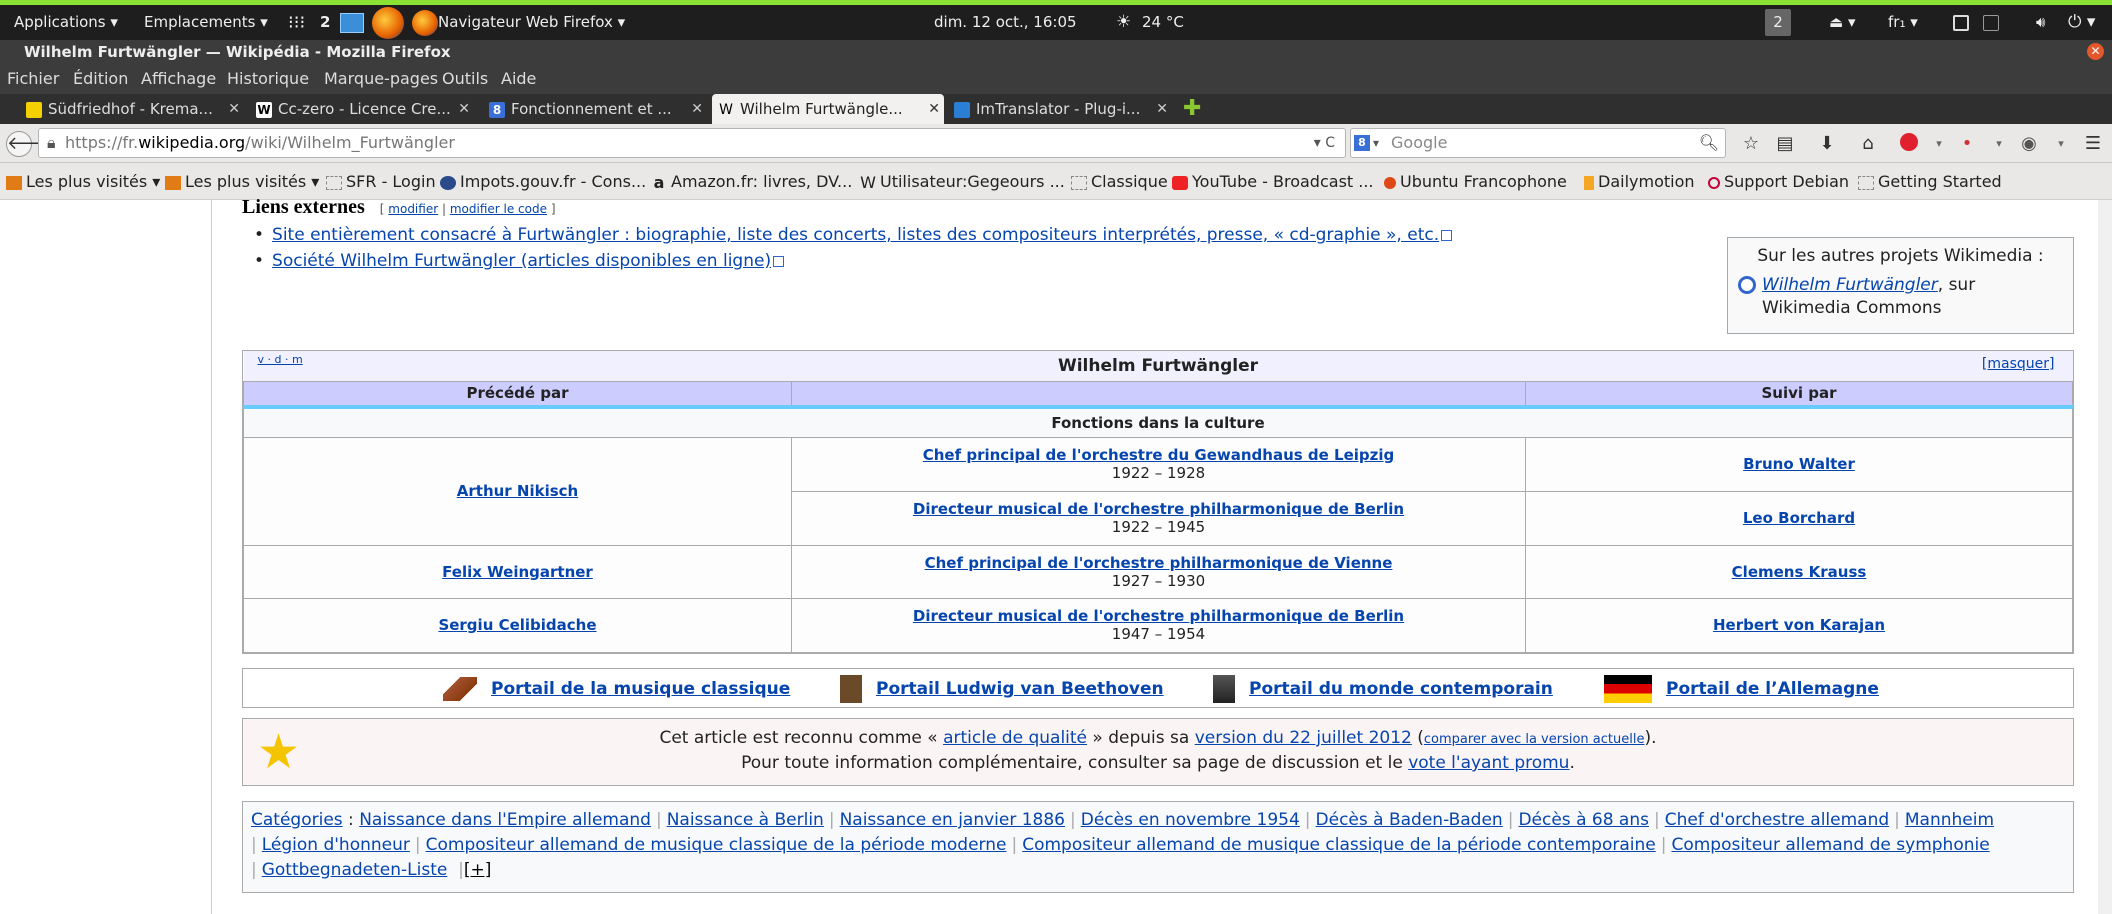  Describe the element at coordinates (1999, 144) in the screenshot. I see `extension-dropdown-icon: ▾` at that location.